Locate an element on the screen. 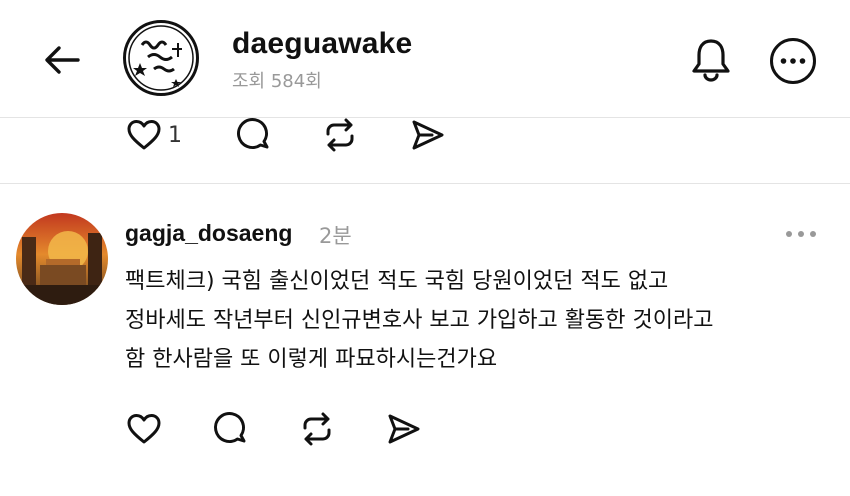 The image size is (850, 496). more-options-button is located at coordinates (793, 61).